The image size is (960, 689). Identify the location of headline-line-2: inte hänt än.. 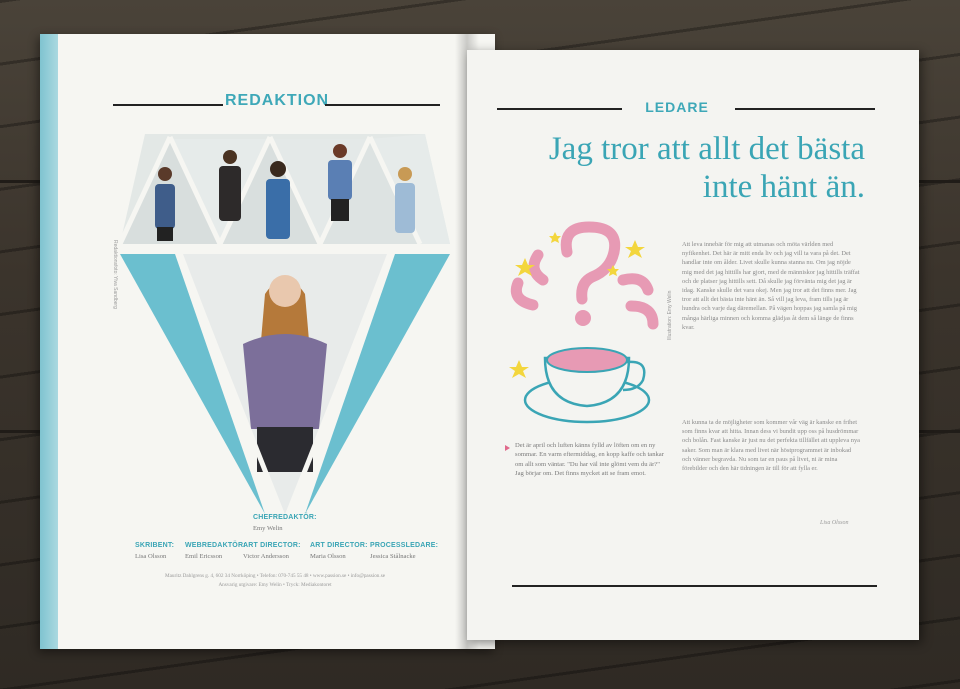
(783, 187).